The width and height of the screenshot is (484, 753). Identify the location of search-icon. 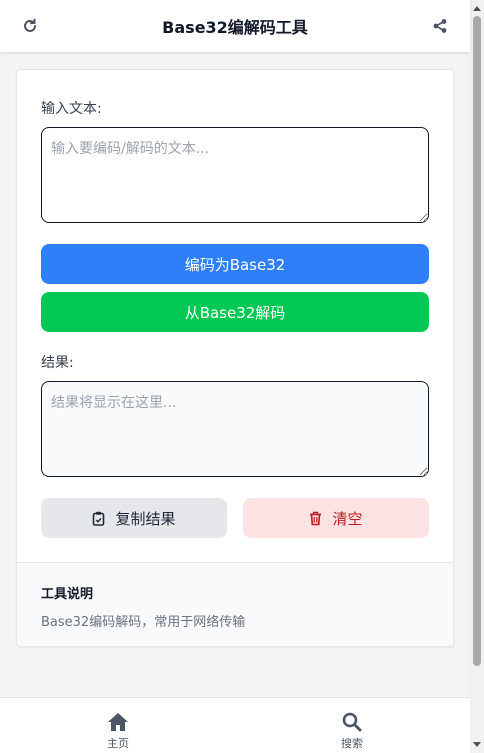
(352, 722).